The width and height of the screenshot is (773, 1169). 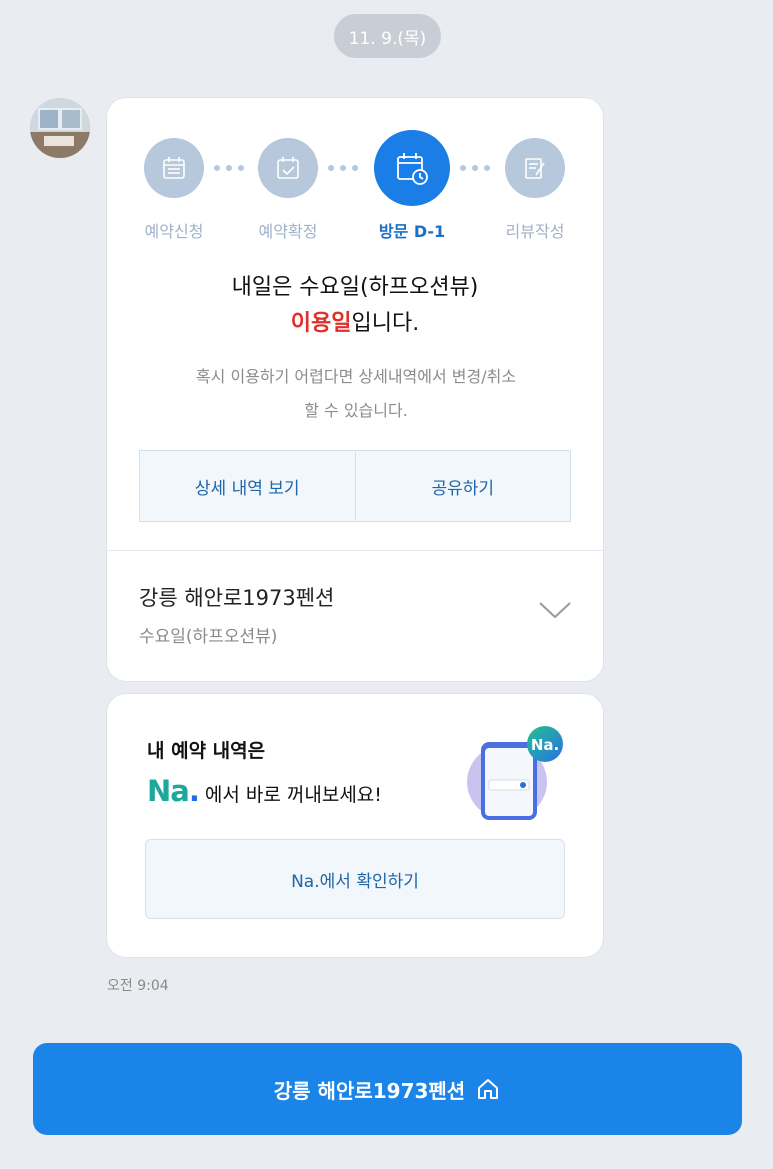 I want to click on notice-subtext: 혹시 이용하기 어렵다면 상세내역에서 변경/취소 할 수 있습니다., so click(x=356, y=394).